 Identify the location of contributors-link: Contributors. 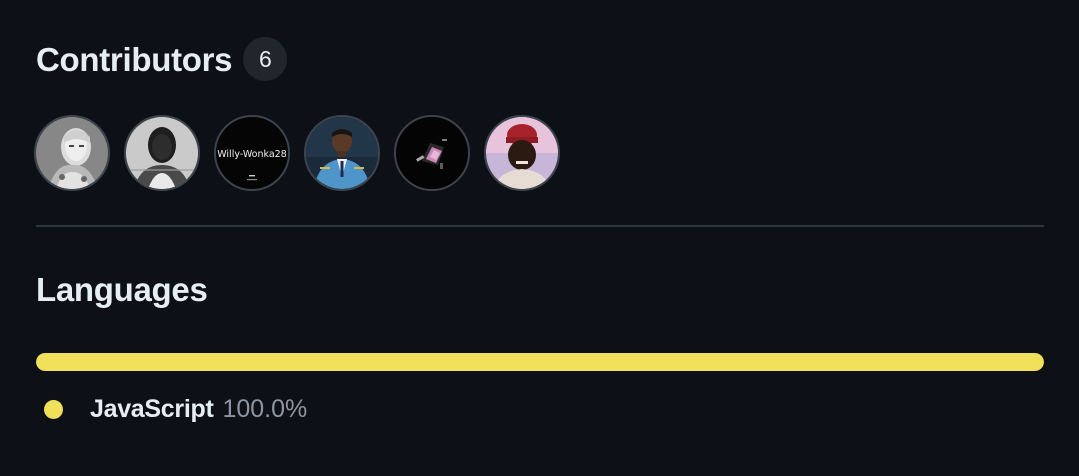
(134, 59).